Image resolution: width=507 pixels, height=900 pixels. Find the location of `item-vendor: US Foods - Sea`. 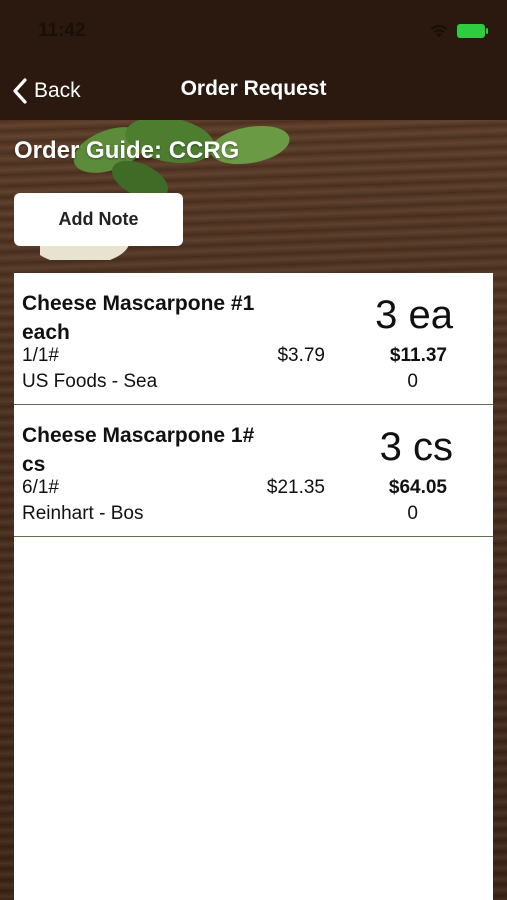

item-vendor: US Foods - Sea is located at coordinates (90, 381).